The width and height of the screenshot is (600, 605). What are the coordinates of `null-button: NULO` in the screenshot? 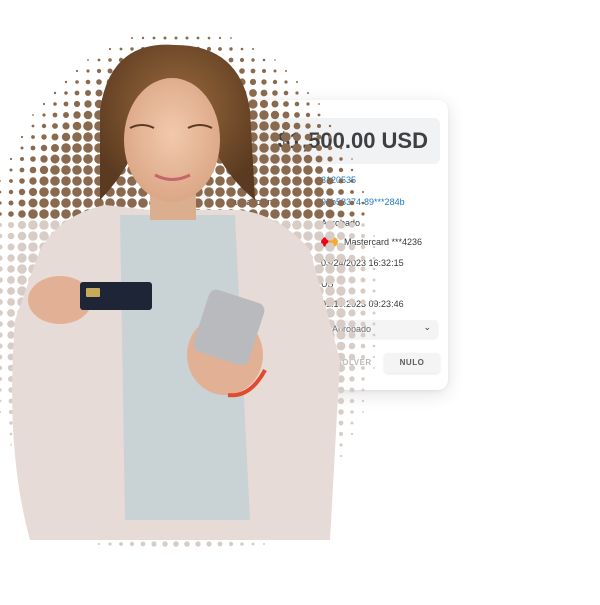 It's located at (412, 363).